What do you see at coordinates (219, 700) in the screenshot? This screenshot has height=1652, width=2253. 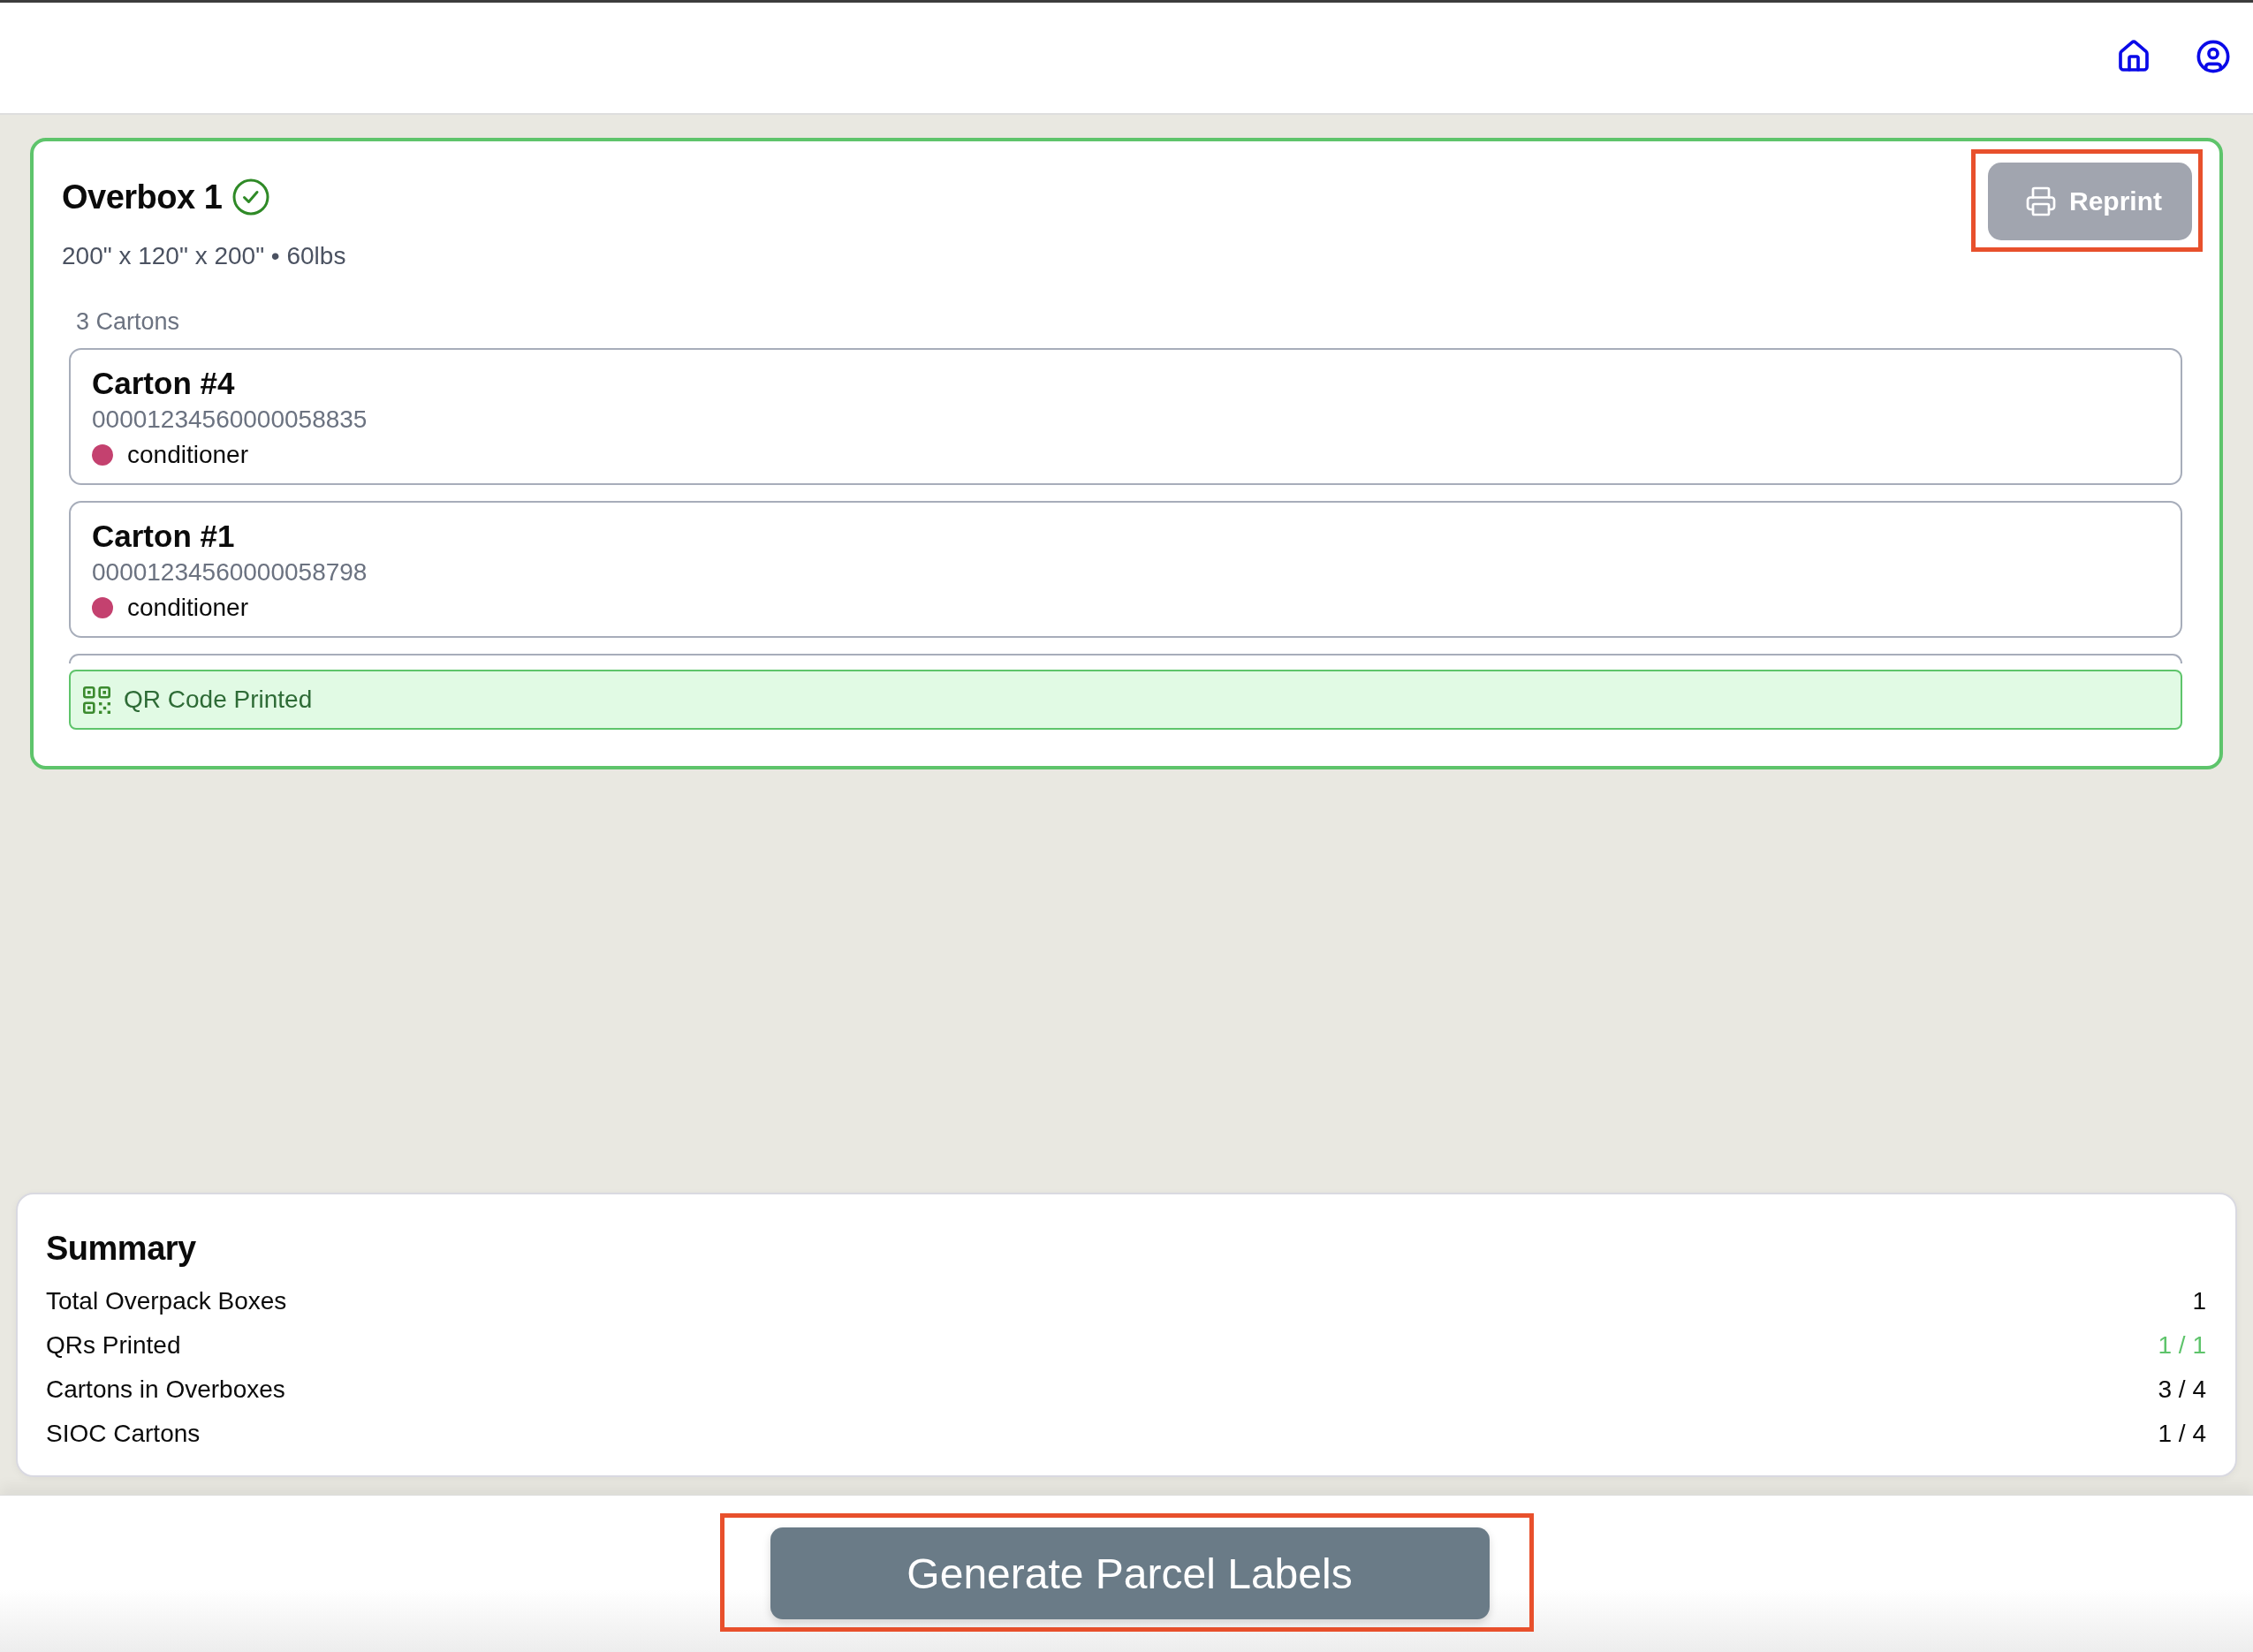 I see `qr-status-text: QR Code Printed` at bounding box center [219, 700].